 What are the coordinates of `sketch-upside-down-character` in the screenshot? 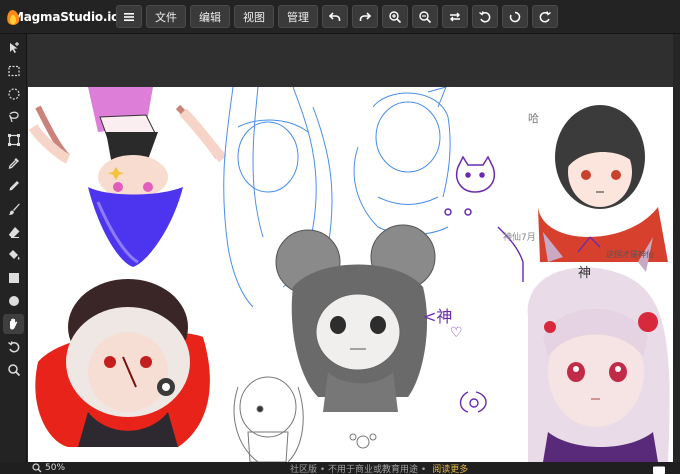 It's located at (127, 177).